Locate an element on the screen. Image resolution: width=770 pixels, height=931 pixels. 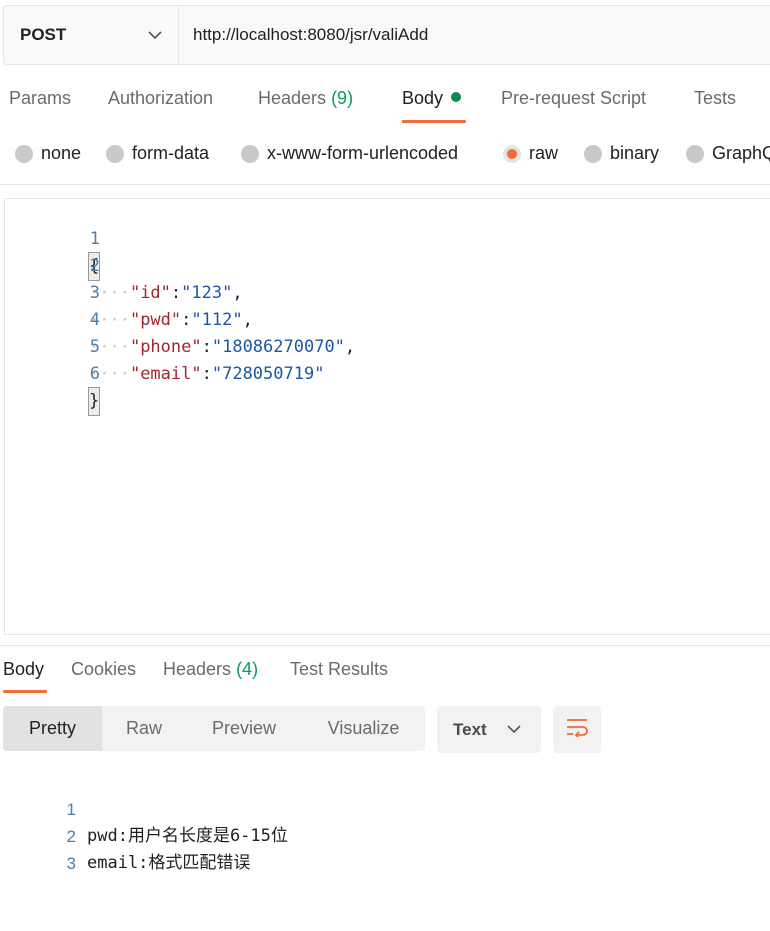
request-url-bar: POST http://localhost:8080/jsr/valiAdd is located at coordinates (386, 35).